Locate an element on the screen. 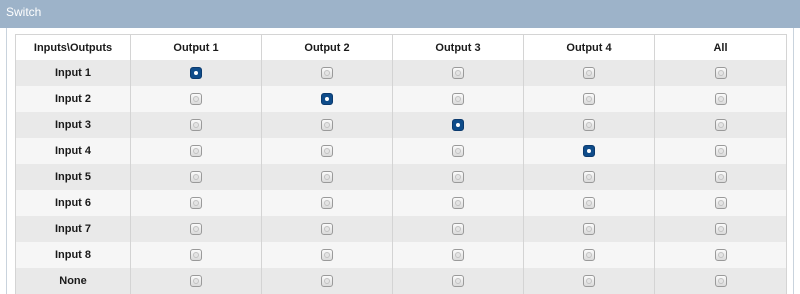 Image resolution: width=800 pixels, height=294 pixels. row-label: Input 5 is located at coordinates (73, 177).